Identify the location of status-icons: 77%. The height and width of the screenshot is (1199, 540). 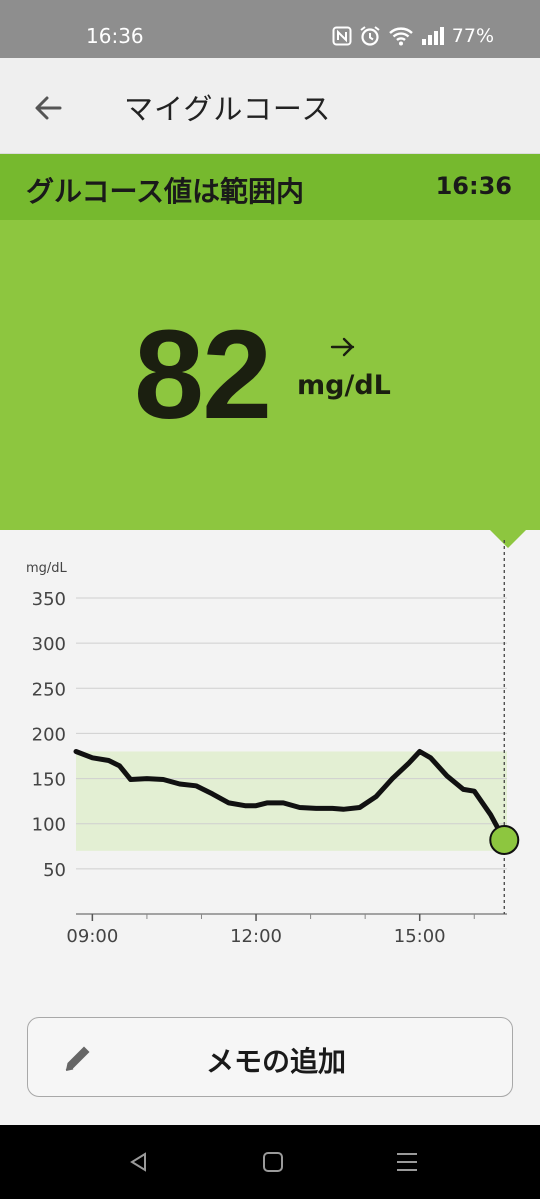
(413, 36).